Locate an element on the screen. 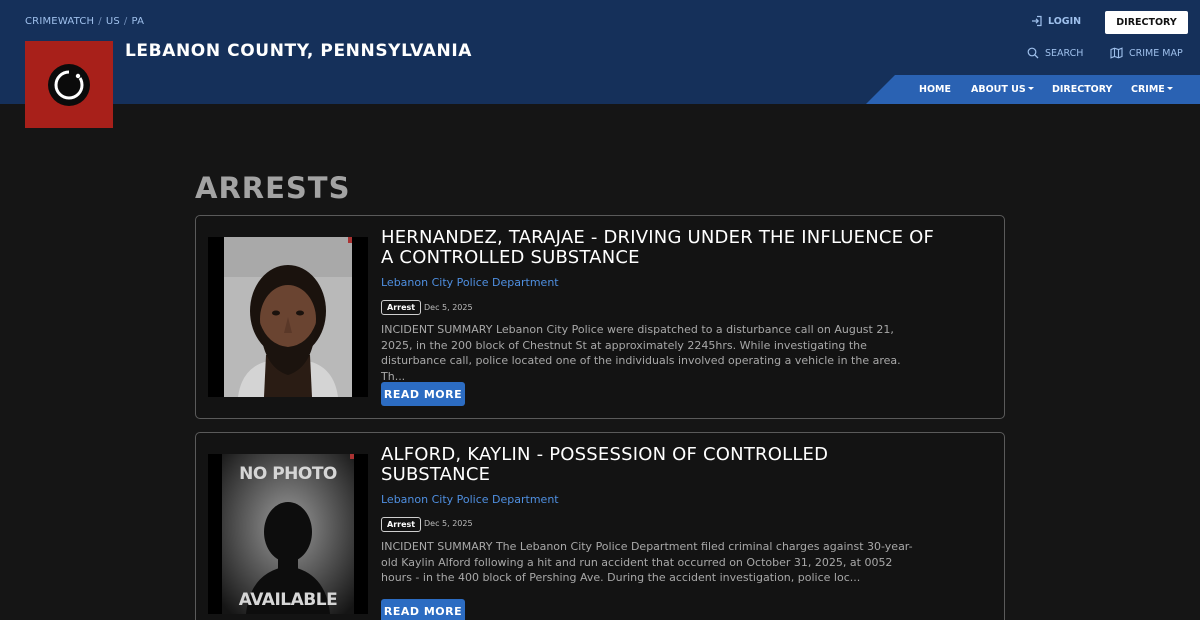  directory-button: DIRECTORY is located at coordinates (1146, 22).